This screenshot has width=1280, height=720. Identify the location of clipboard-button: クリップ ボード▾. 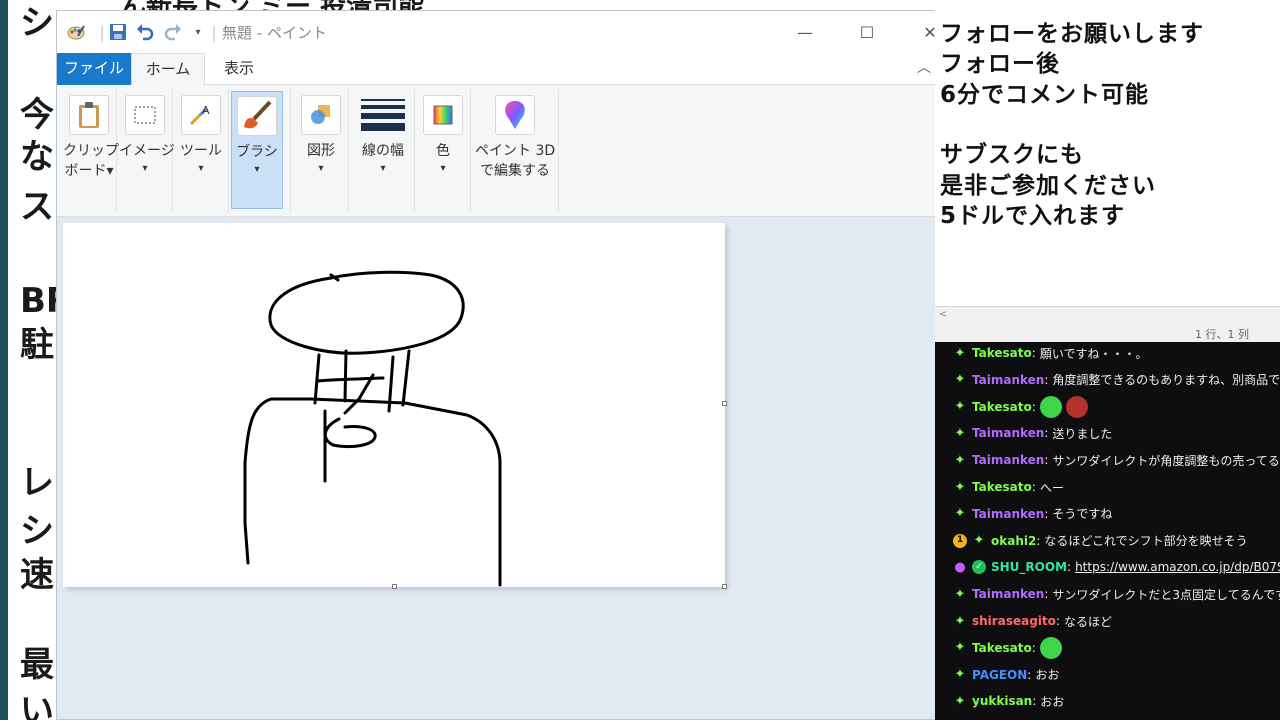
(91, 150).